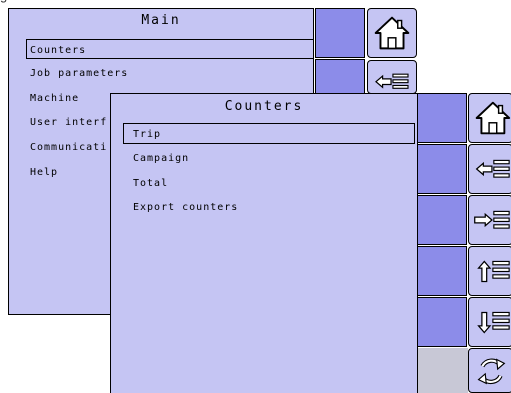 This screenshot has width=511, height=393. I want to click on counters-item-trip: Trip, so click(269, 133).